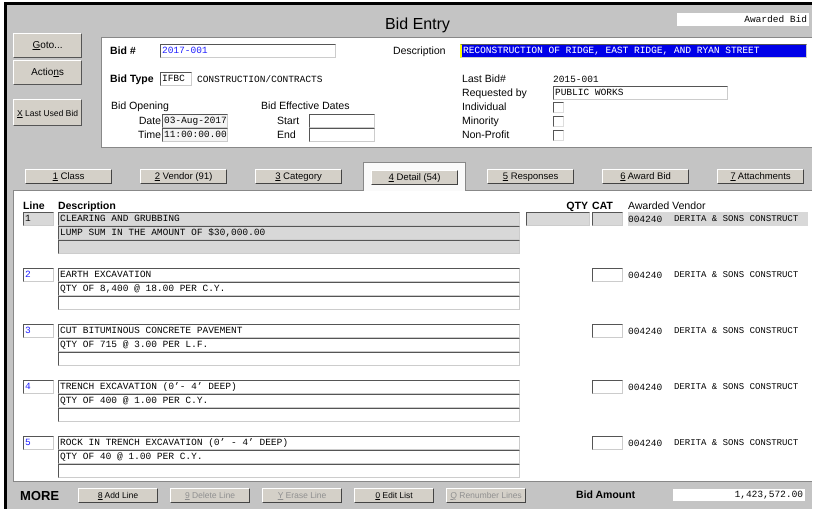  What do you see at coordinates (289, 443) in the screenshot?
I see `description-field: ROCK IN TRENCH EXCAVATION (0’ - 4’ DEEP)` at bounding box center [289, 443].